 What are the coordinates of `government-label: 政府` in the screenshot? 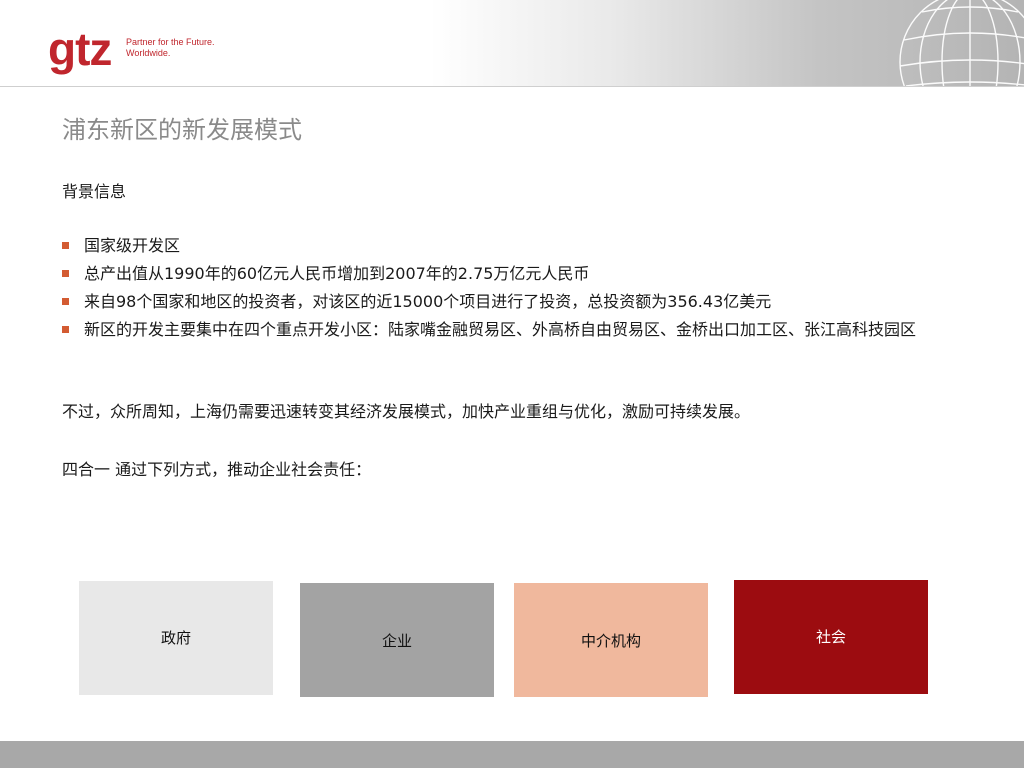 It's located at (175, 638).